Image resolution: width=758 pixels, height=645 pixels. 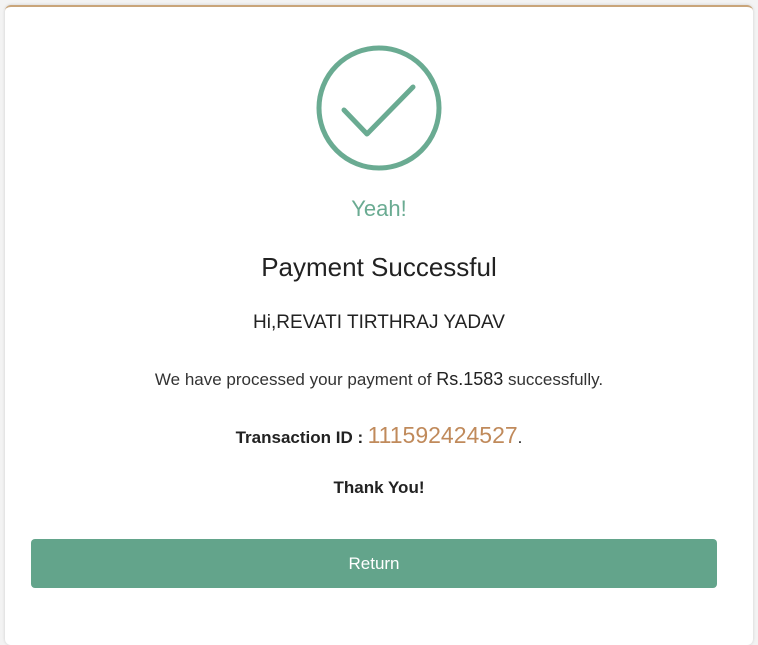 I want to click on success-exclamation: Yeah!, so click(x=379, y=208).